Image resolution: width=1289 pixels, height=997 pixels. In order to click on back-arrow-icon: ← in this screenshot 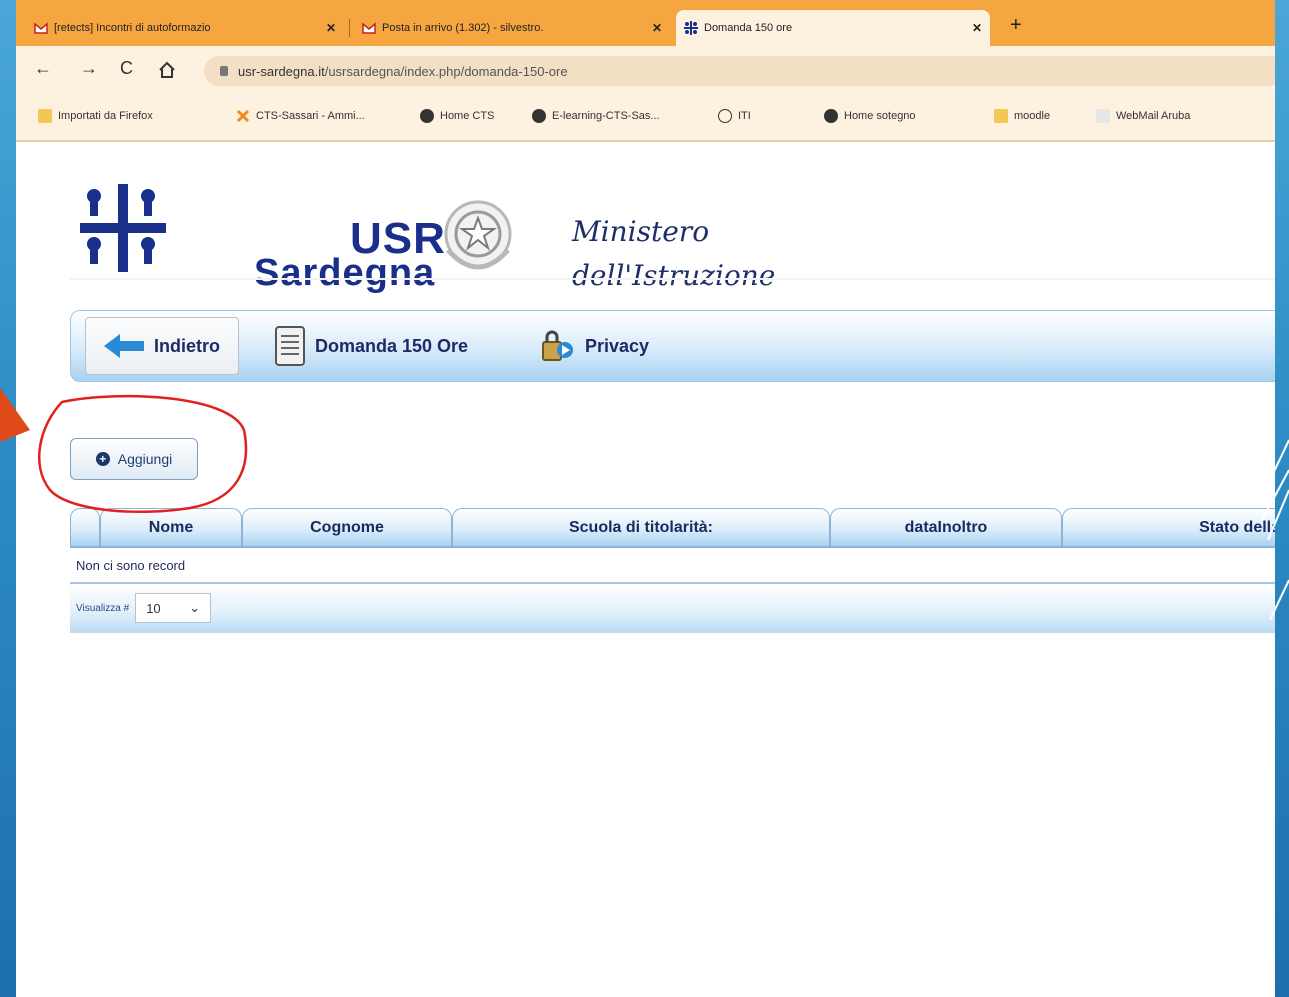, I will do `click(43, 68)`.